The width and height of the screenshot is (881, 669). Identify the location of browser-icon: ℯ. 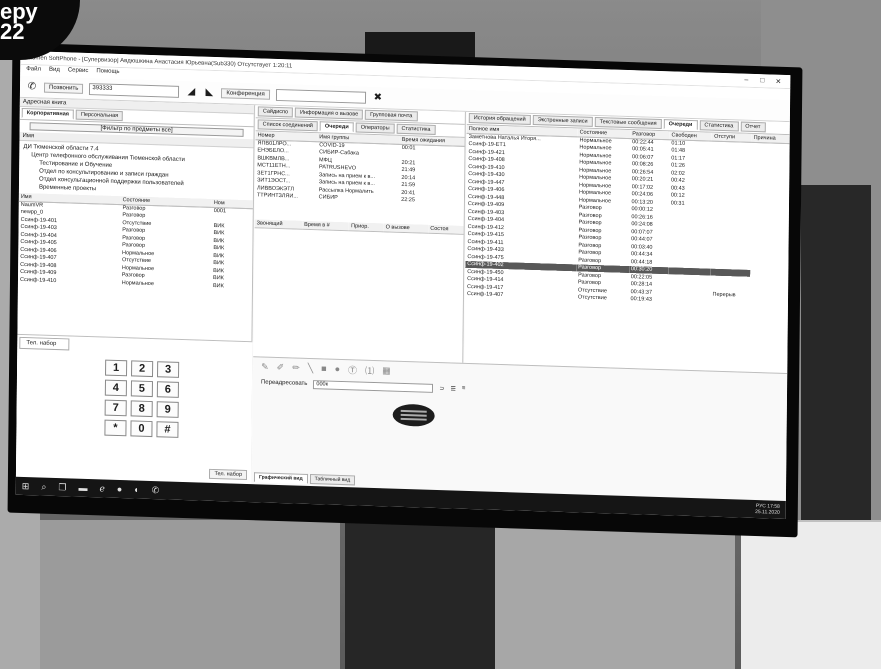
(101, 488).